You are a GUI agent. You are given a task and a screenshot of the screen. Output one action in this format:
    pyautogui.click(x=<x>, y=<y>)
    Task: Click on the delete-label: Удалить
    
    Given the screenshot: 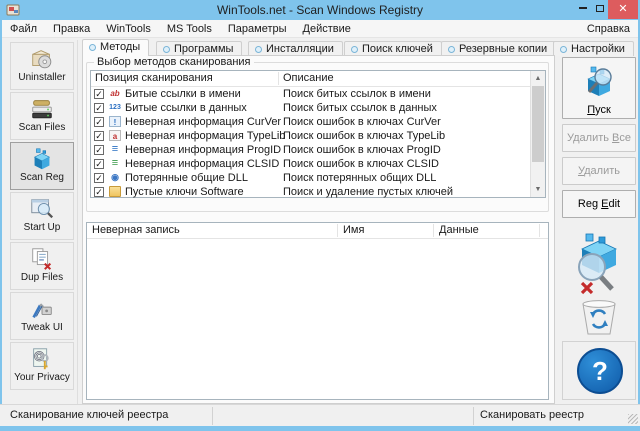 What is the action you would take?
    pyautogui.click(x=598, y=171)
    